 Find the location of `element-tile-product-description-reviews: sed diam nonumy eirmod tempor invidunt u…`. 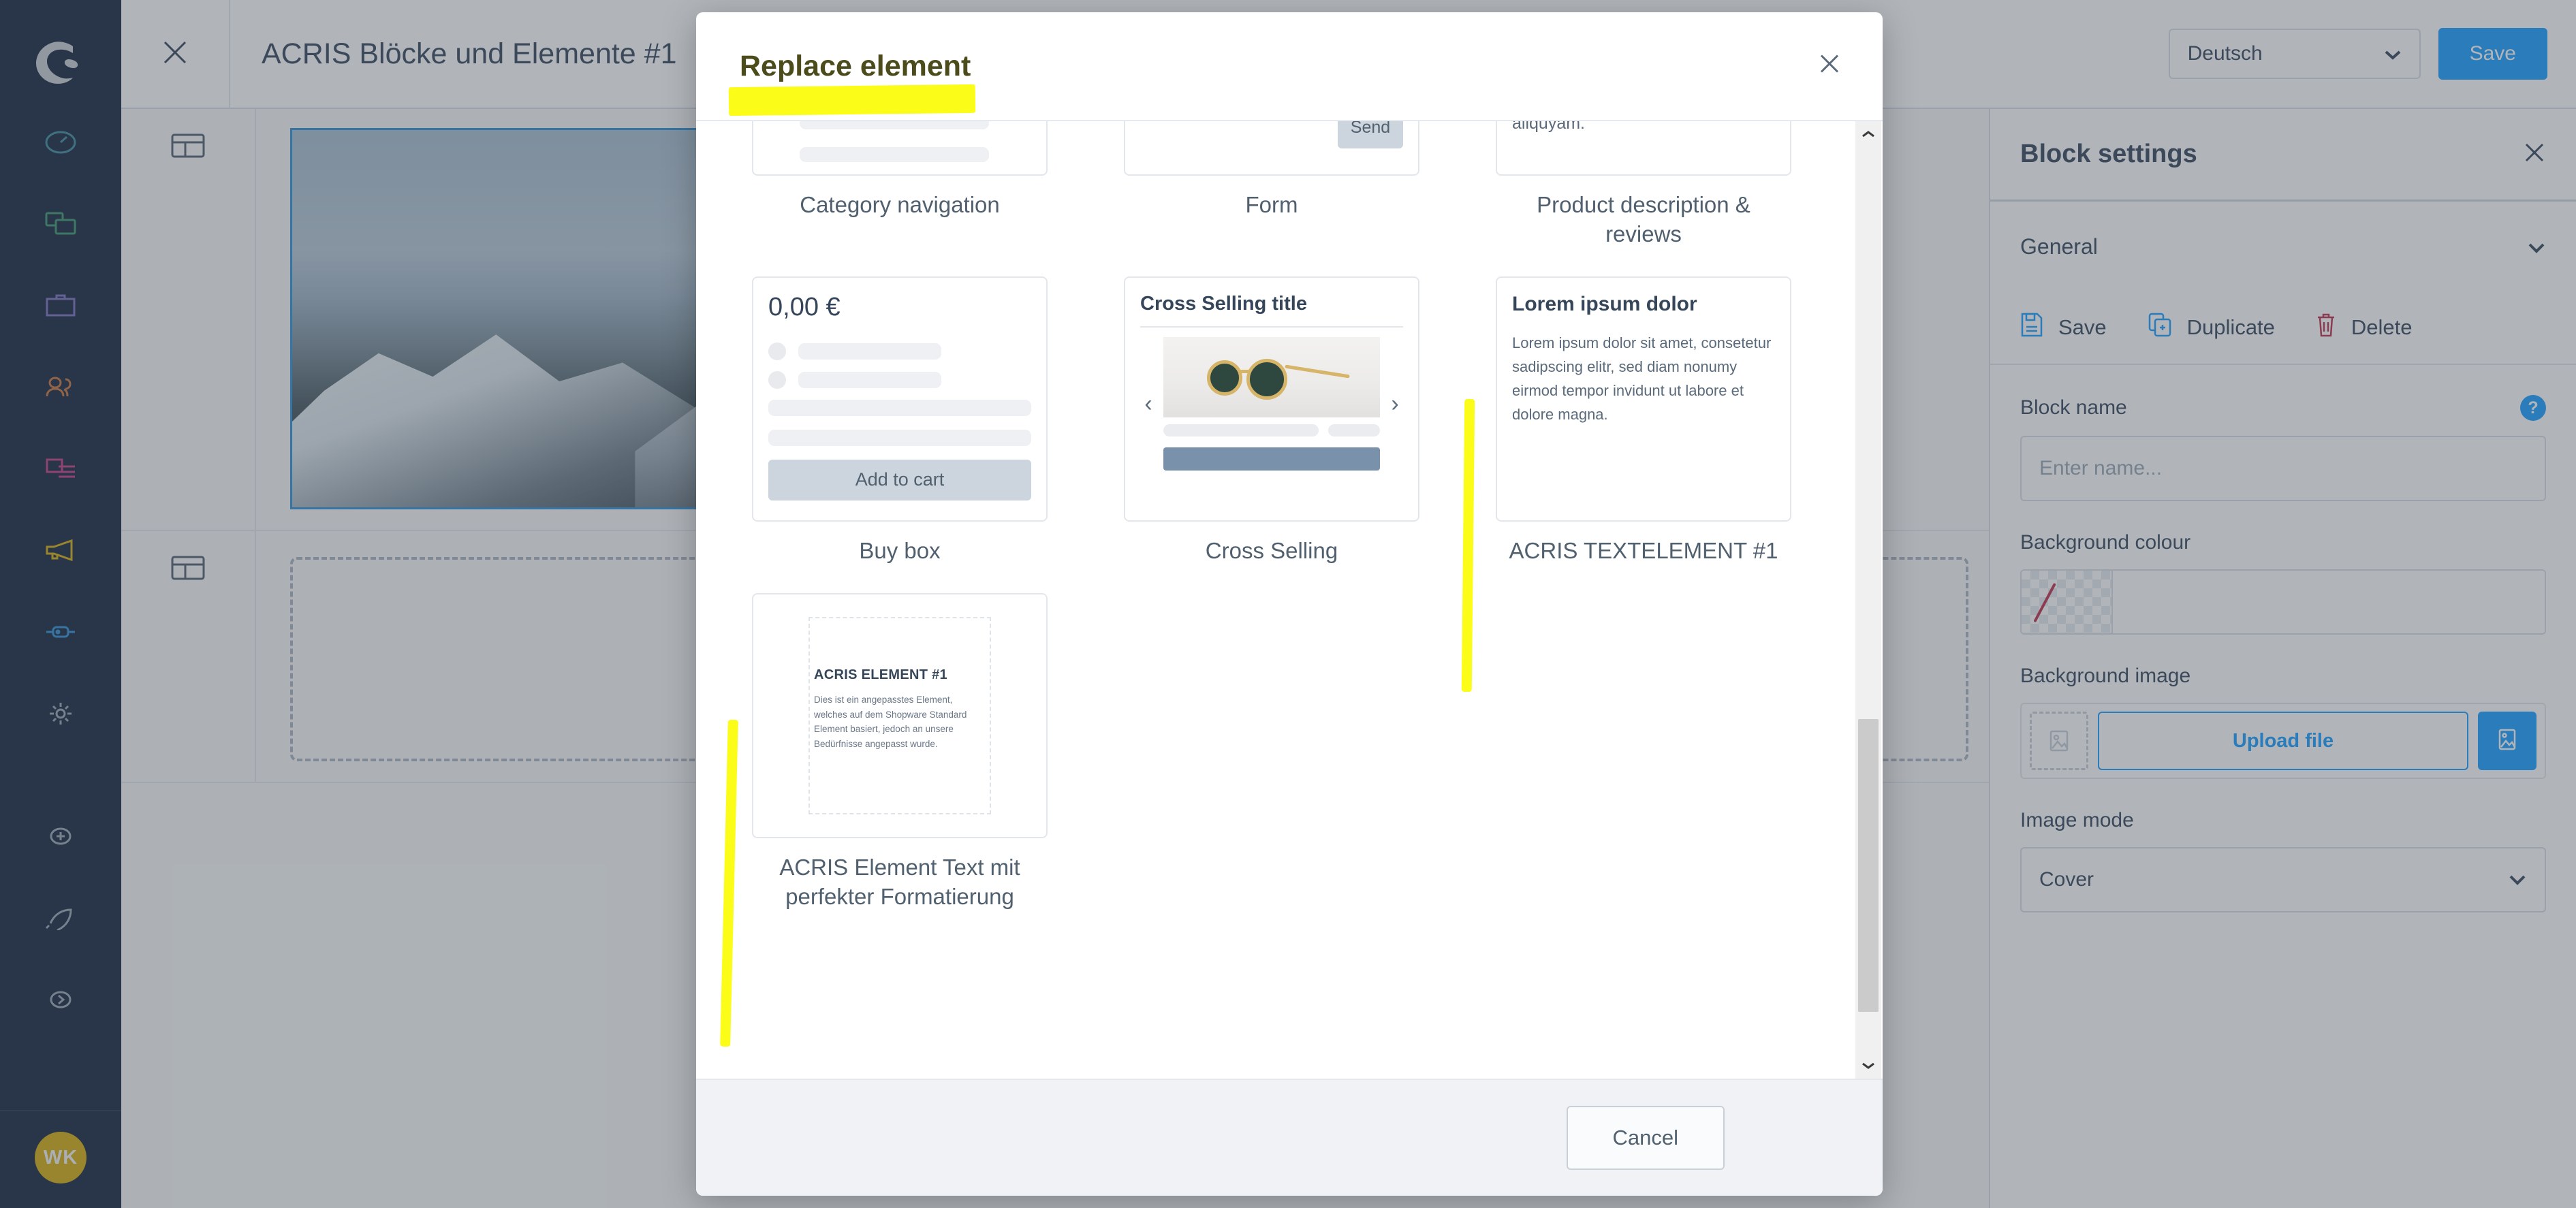

element-tile-product-description-reviews: sed diam nonumy eirmod tempor invidunt u… is located at coordinates (1643, 198).